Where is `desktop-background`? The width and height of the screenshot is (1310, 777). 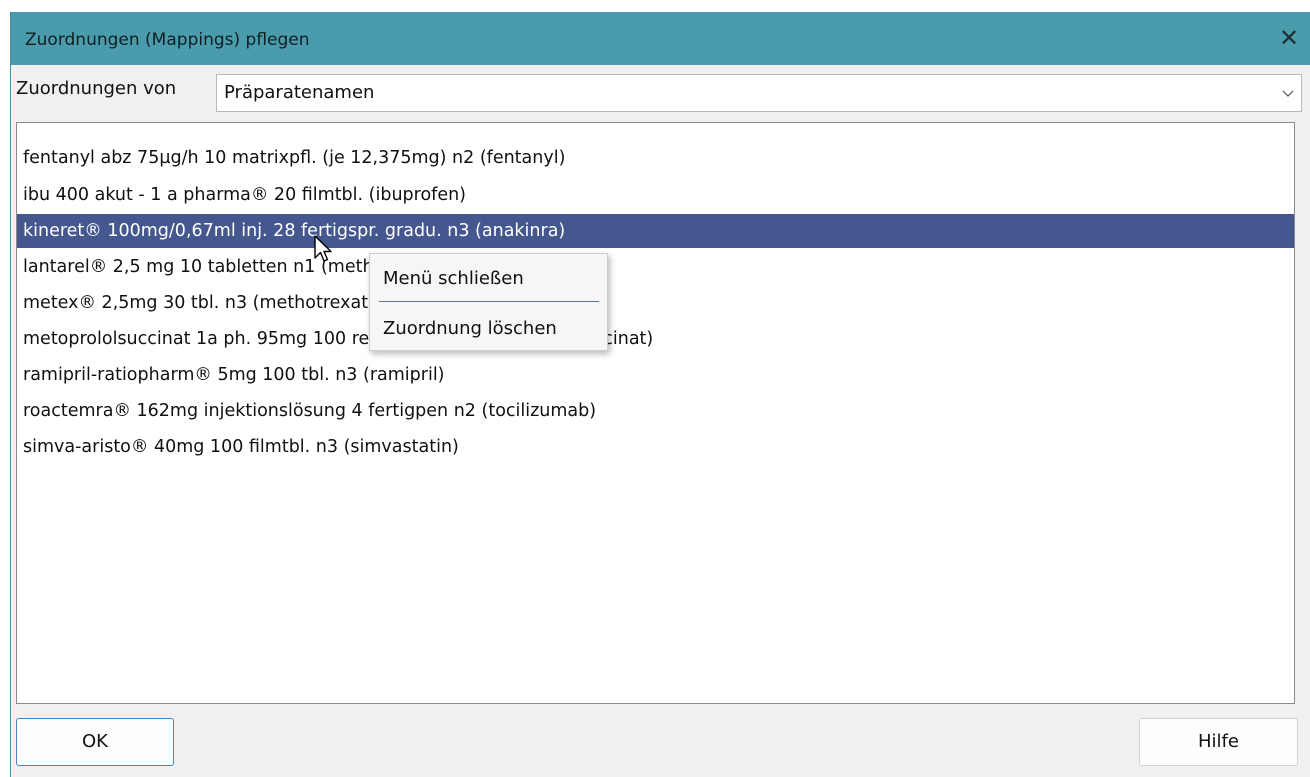 desktop-background is located at coordinates (655, 6).